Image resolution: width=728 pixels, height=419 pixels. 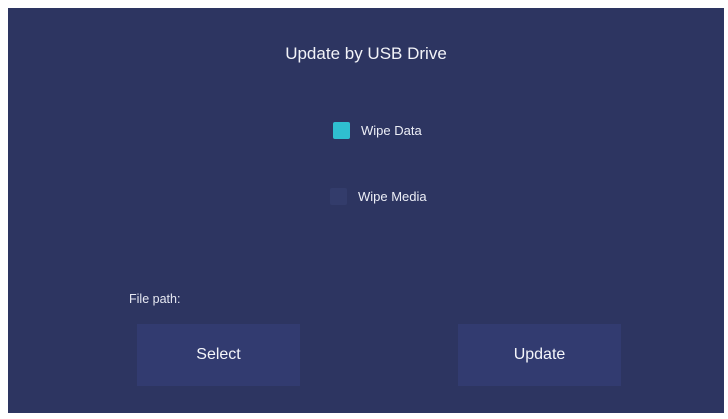 I want to click on wipe-data-checkbox, so click(x=341, y=130).